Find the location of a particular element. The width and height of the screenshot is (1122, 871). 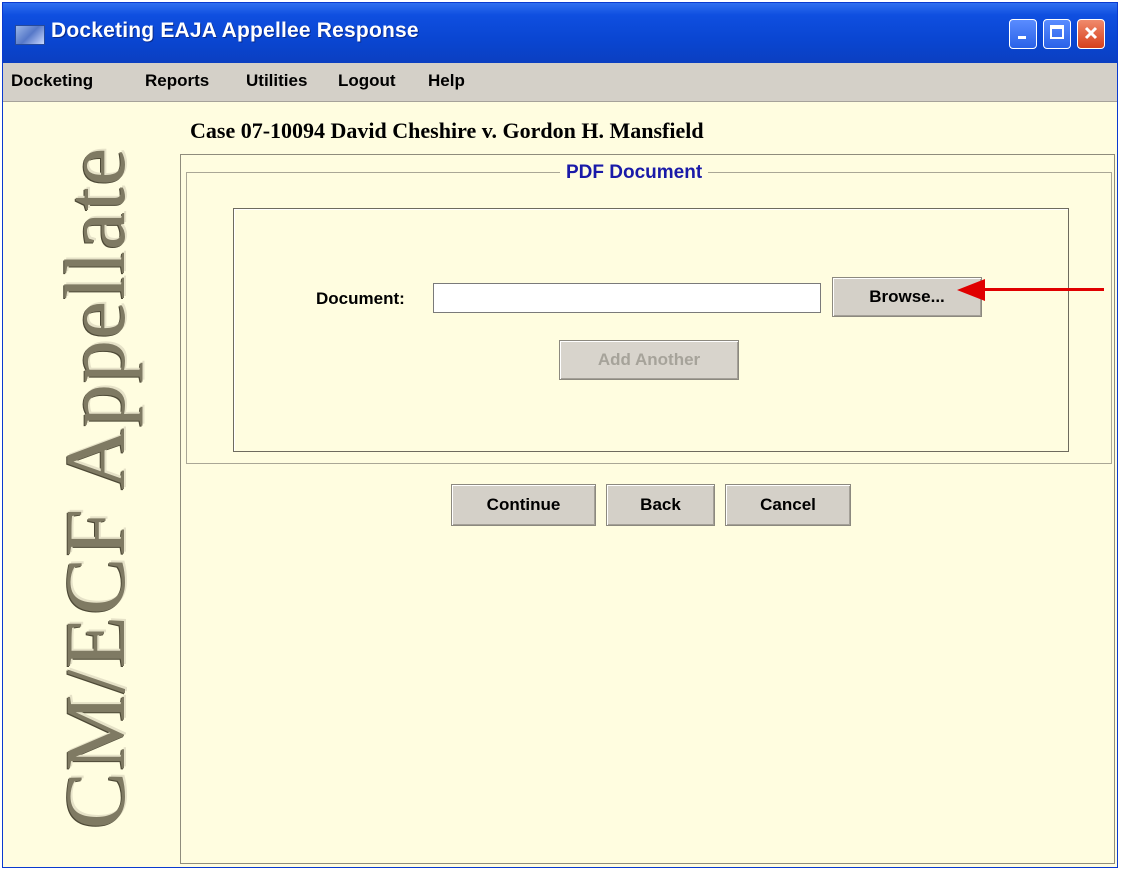

add-another-button: Add Another is located at coordinates (649, 360).